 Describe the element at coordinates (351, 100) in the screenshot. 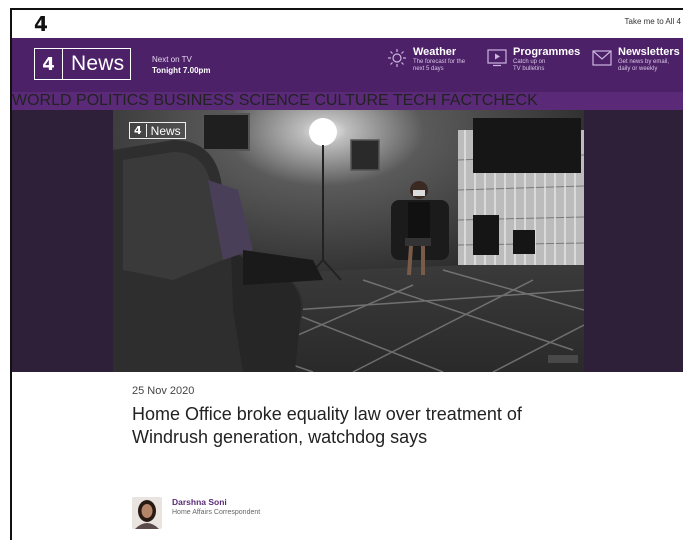

I see `nav-item-culture: CULTURE` at that location.